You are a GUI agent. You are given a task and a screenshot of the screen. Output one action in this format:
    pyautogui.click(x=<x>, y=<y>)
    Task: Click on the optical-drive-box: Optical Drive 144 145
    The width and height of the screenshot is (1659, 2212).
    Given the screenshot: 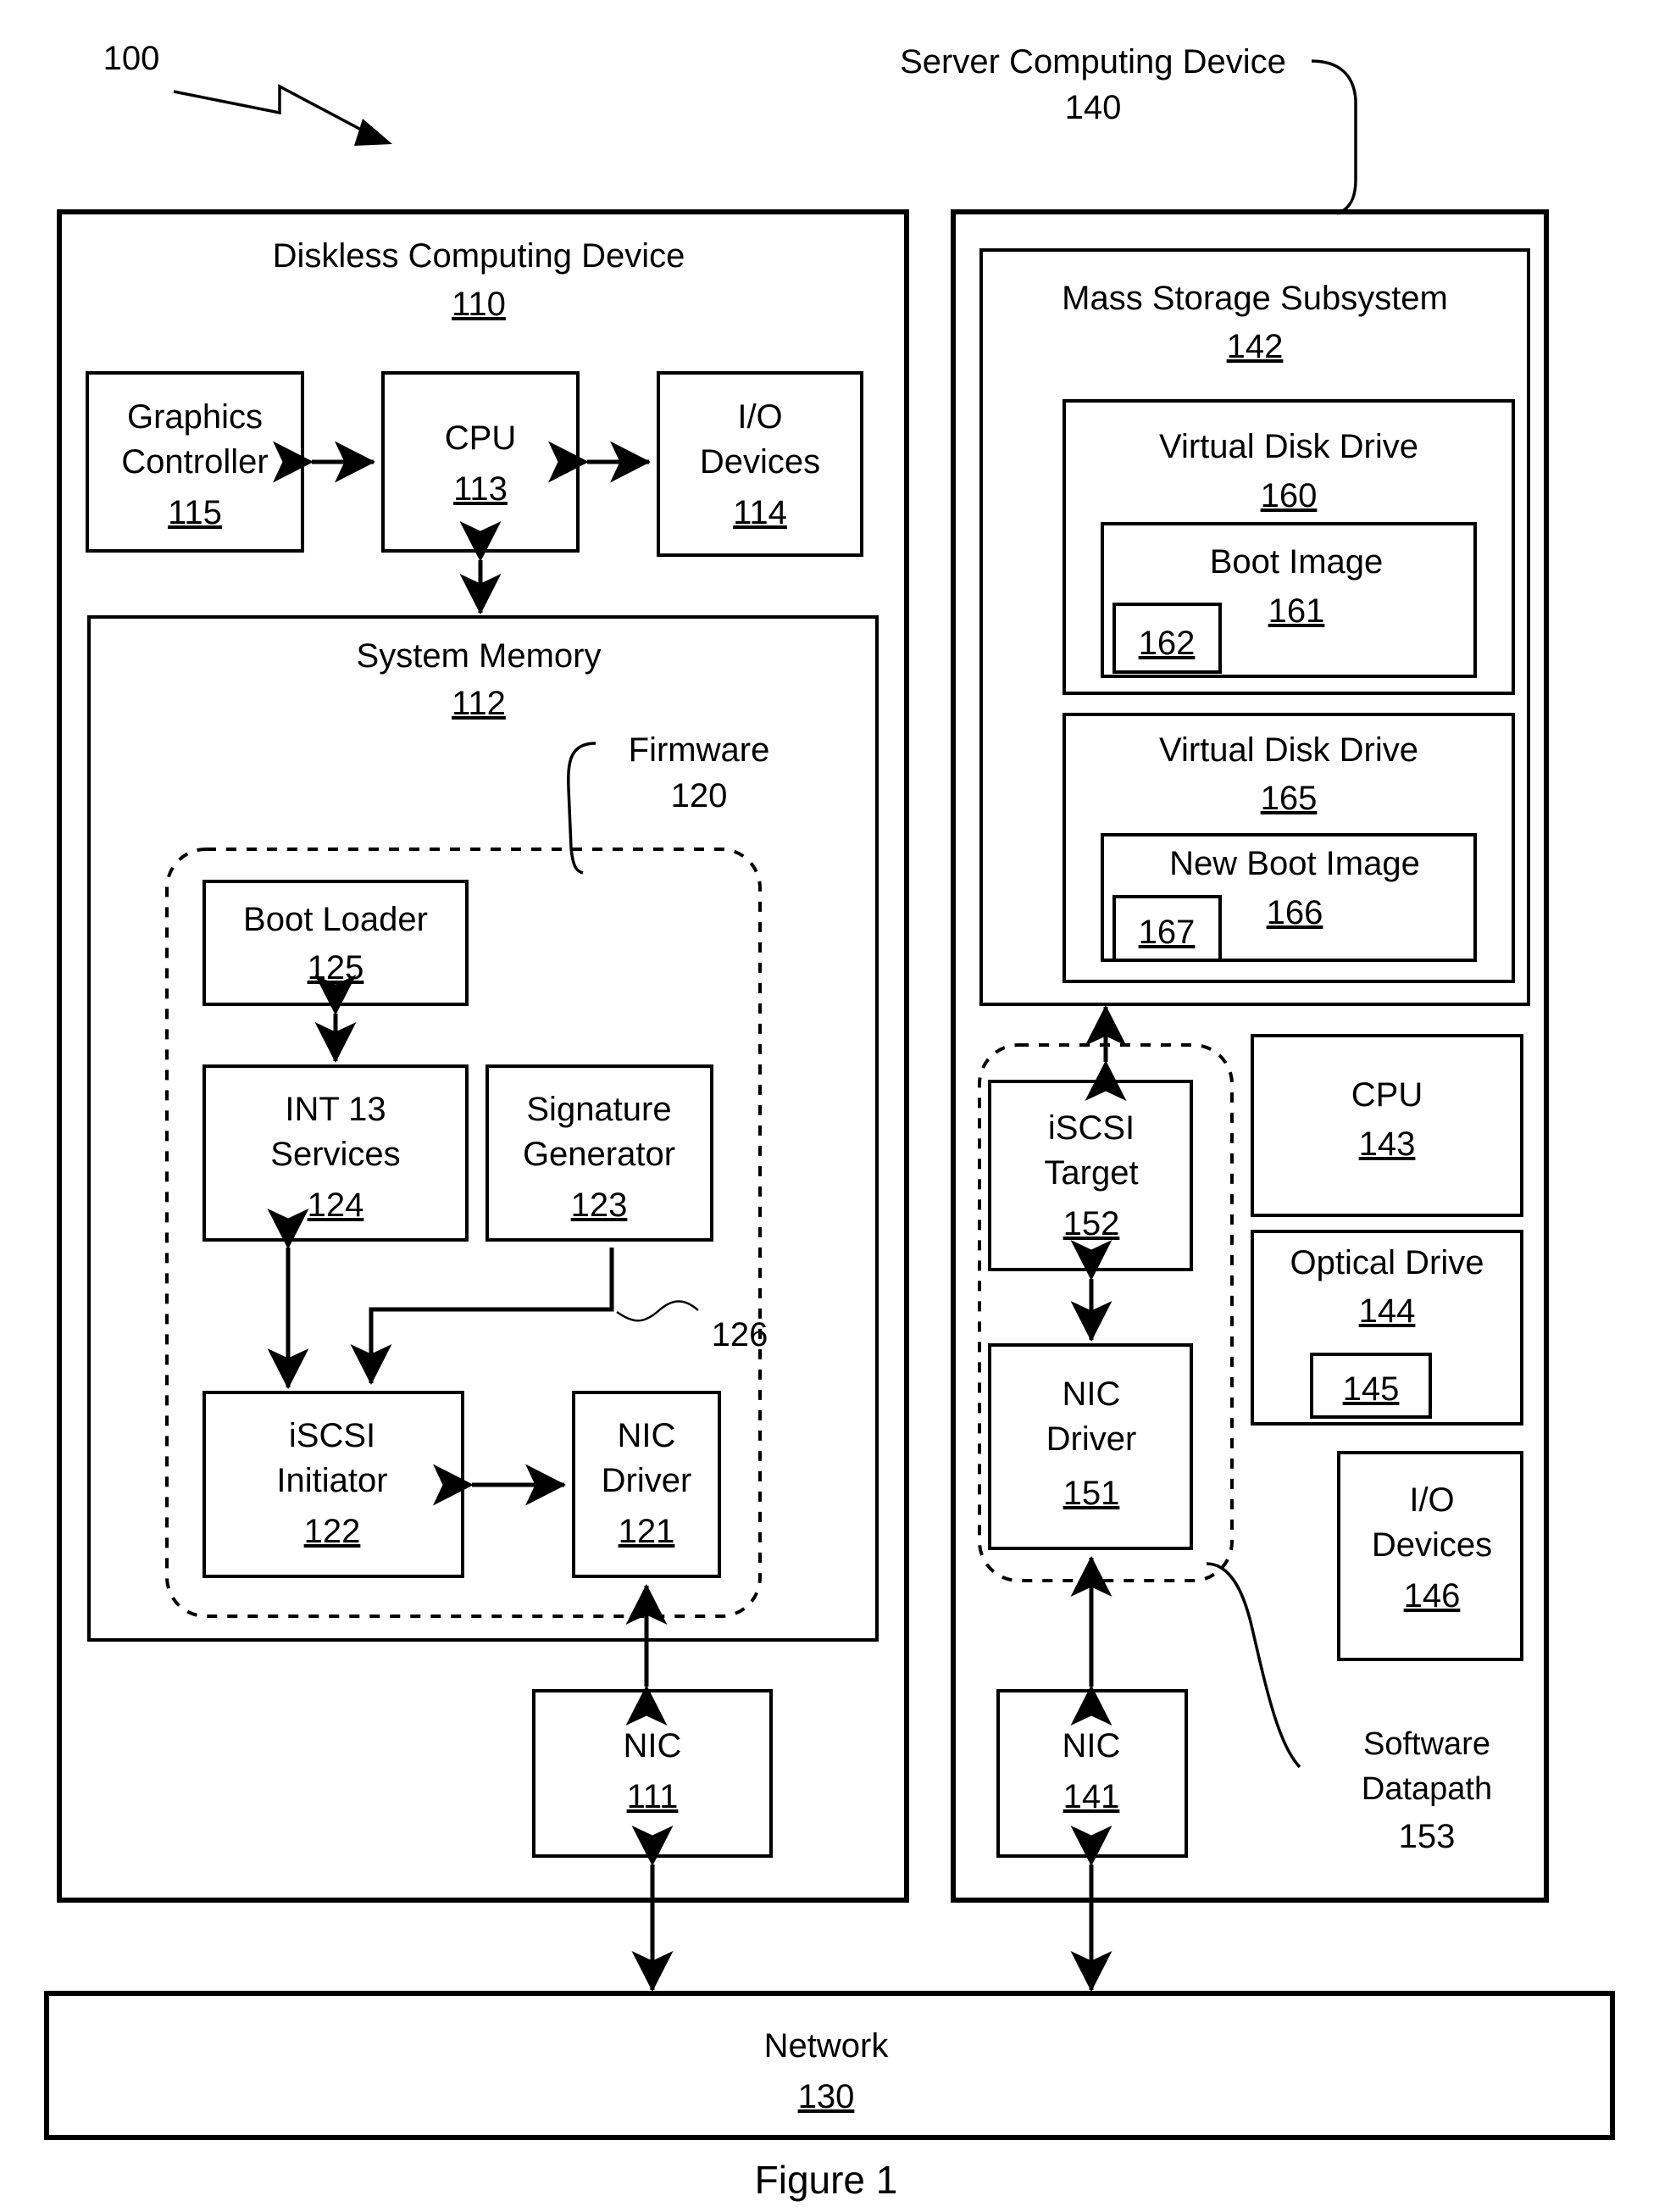 What is the action you would take?
    pyautogui.click(x=1387, y=1328)
    